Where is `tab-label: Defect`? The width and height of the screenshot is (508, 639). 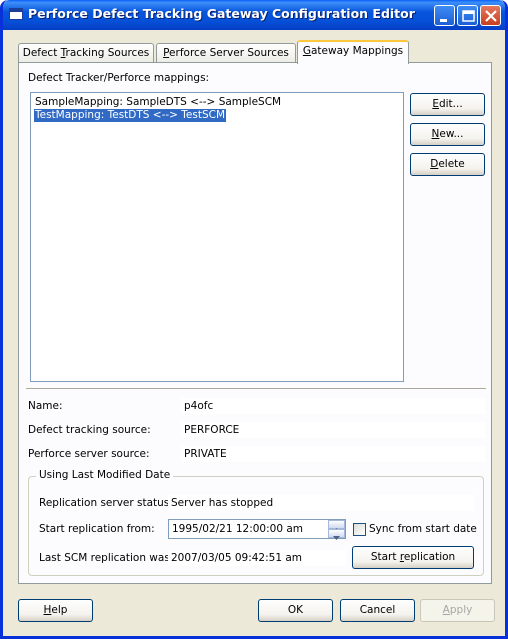
tab-label: Defect is located at coordinates (41, 53).